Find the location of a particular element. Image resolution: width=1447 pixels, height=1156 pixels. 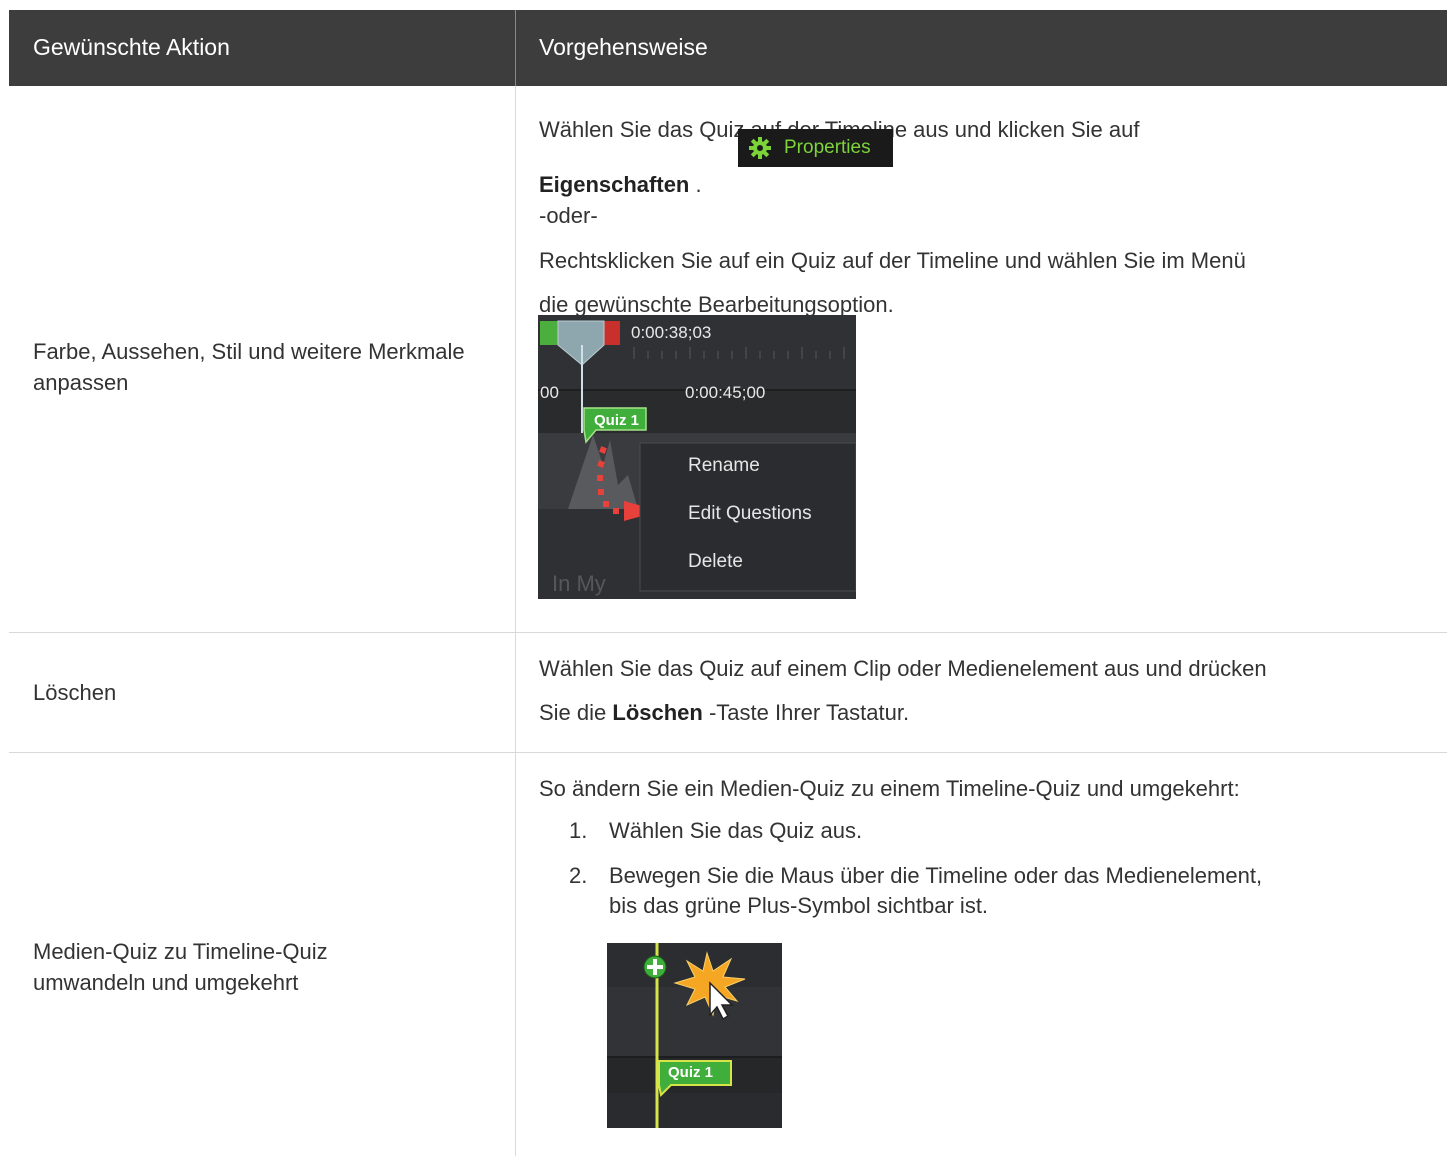

step-number: 1. is located at coordinates (578, 830).